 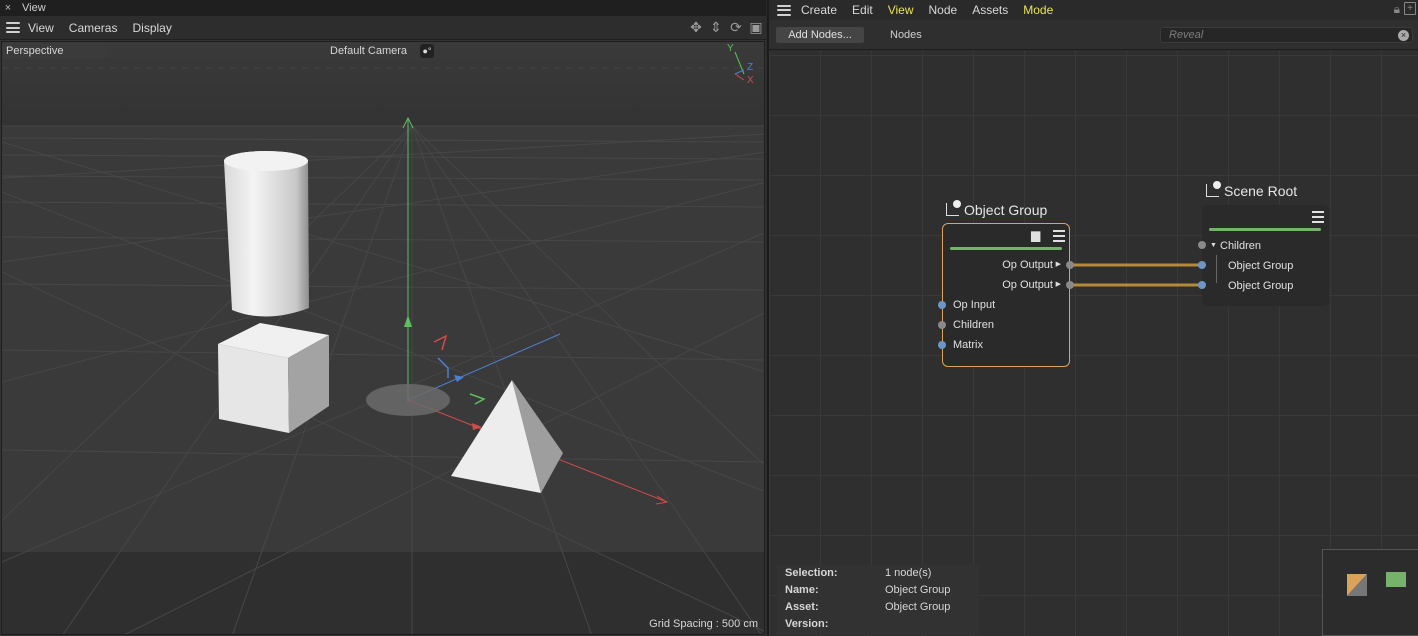 I want to click on axis-y-label: Y, so click(x=730, y=48).